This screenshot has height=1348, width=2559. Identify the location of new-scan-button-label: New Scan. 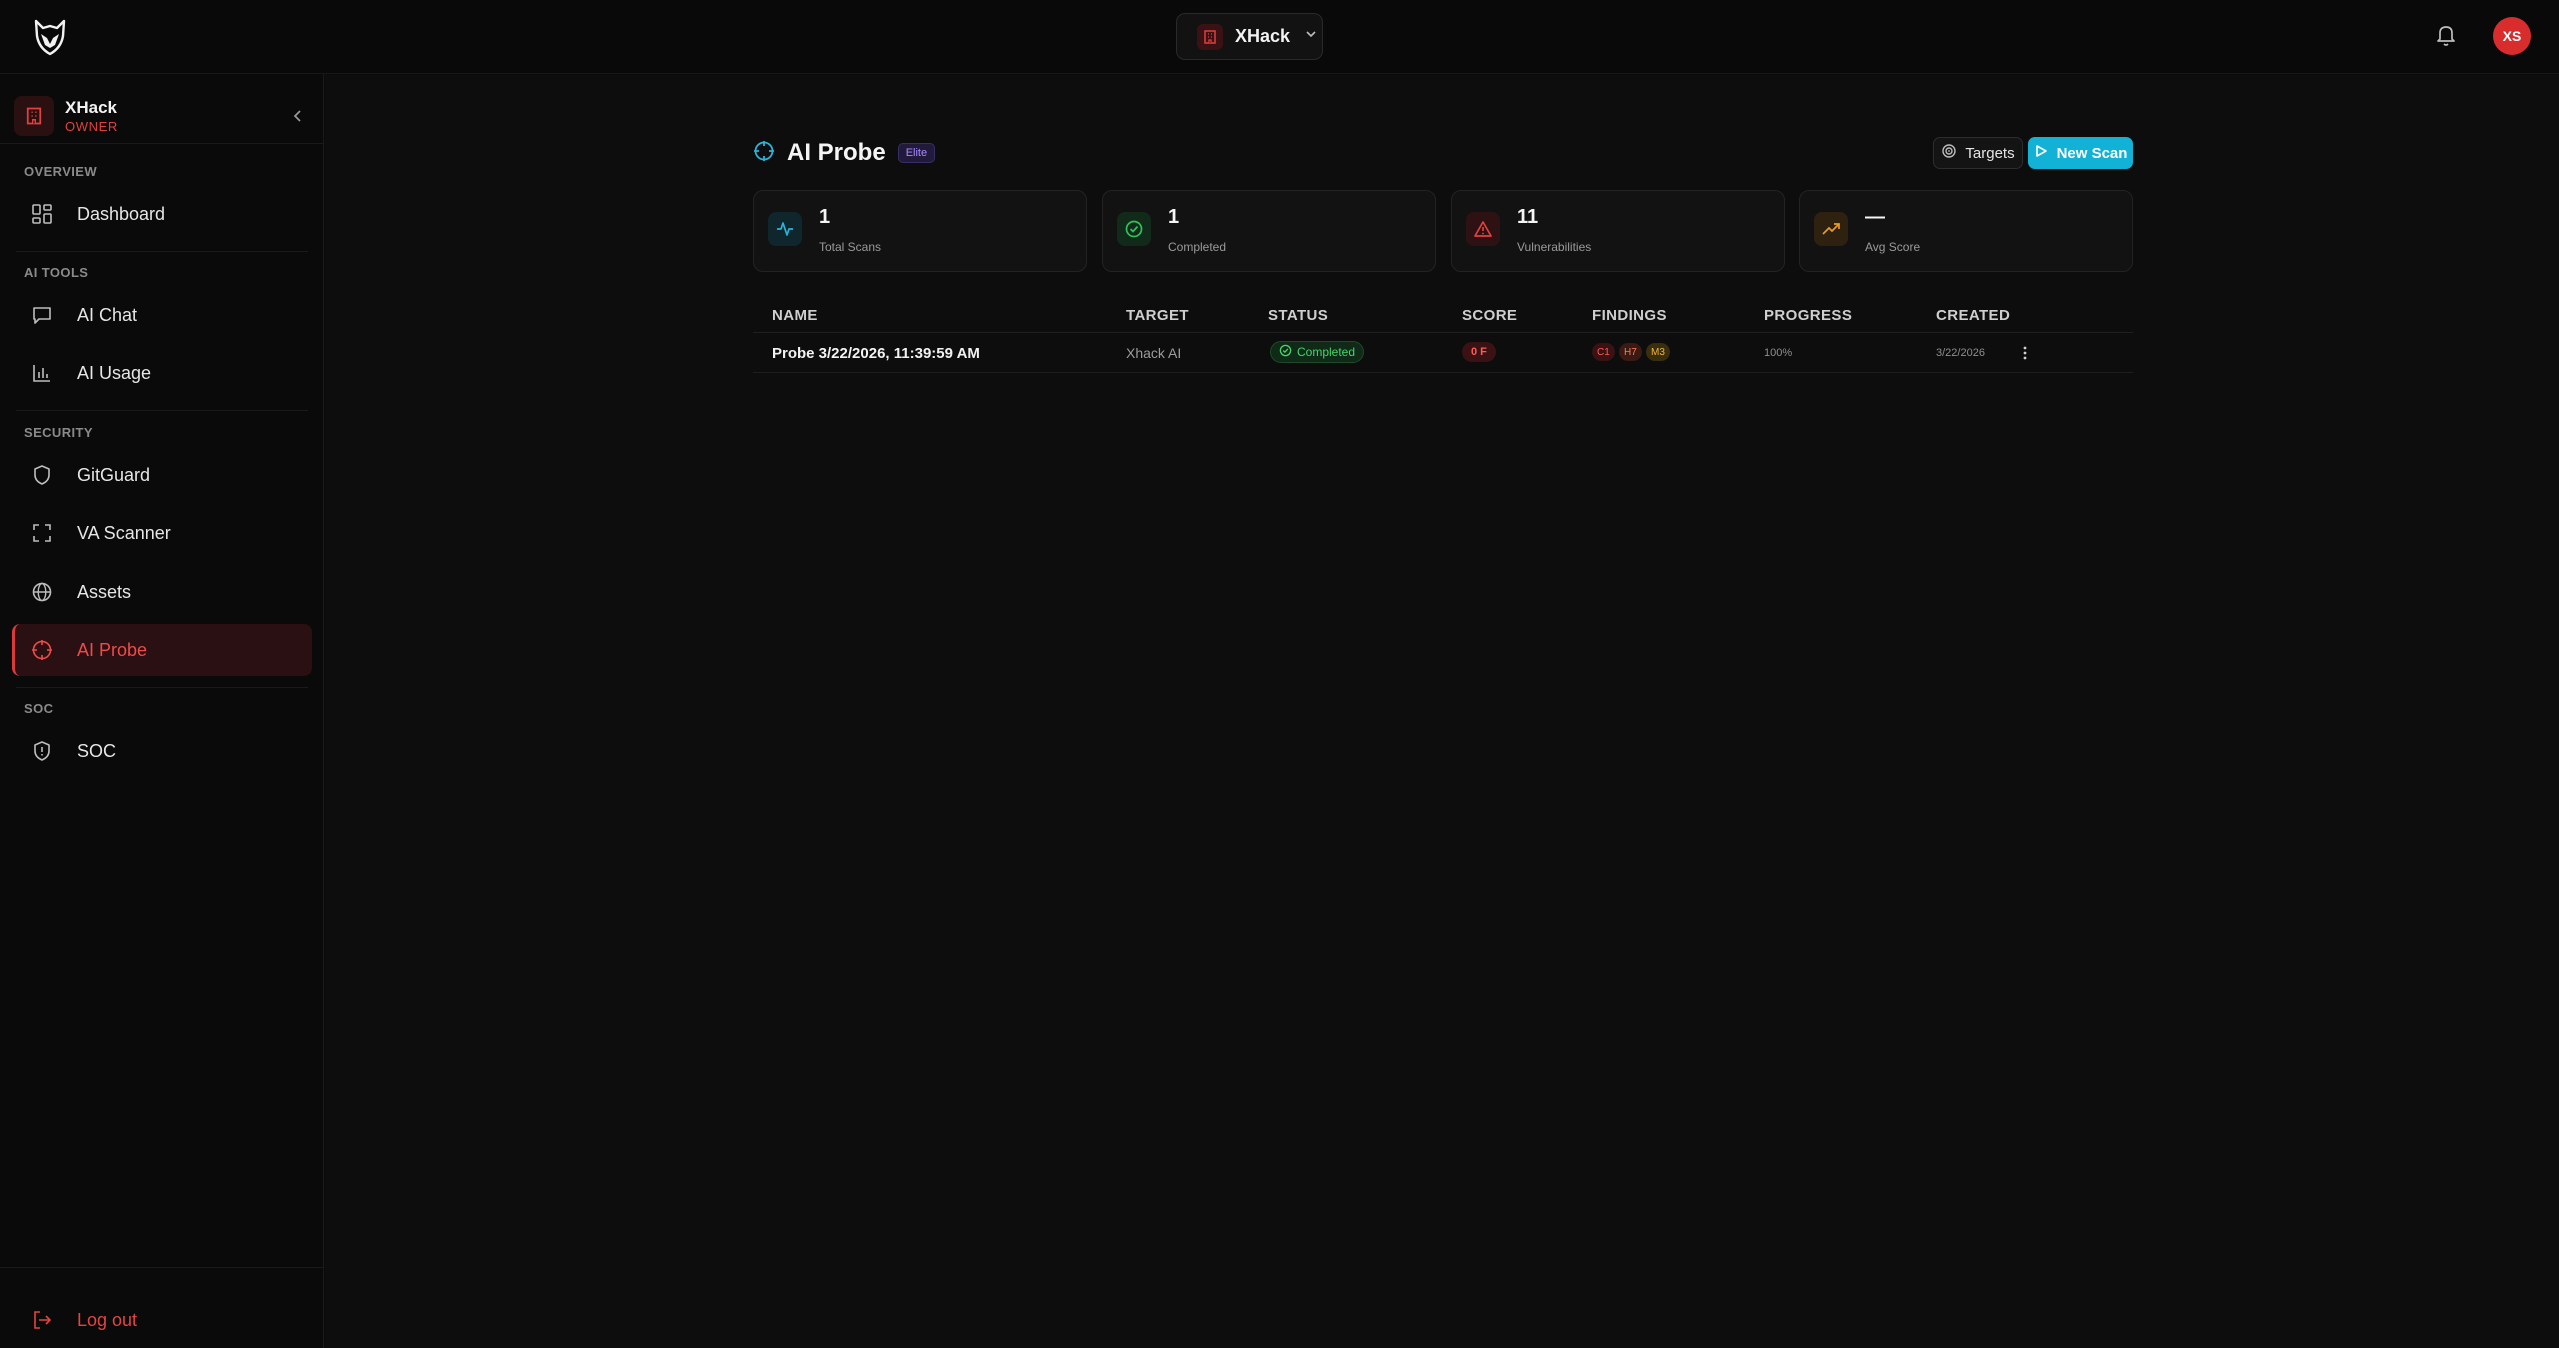
(2092, 153).